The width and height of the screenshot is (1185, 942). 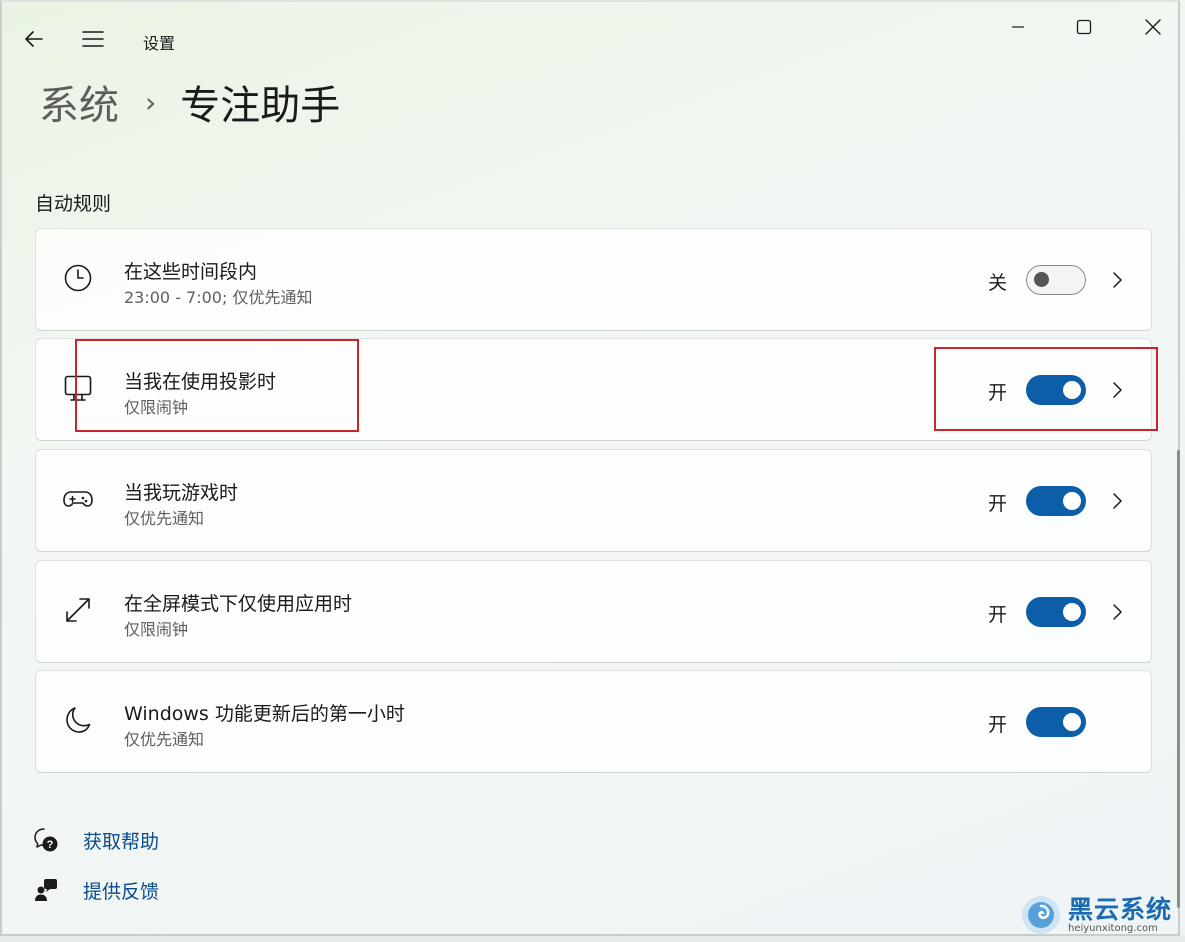 I want to click on rule-toggle-fullscreen, so click(x=1056, y=612).